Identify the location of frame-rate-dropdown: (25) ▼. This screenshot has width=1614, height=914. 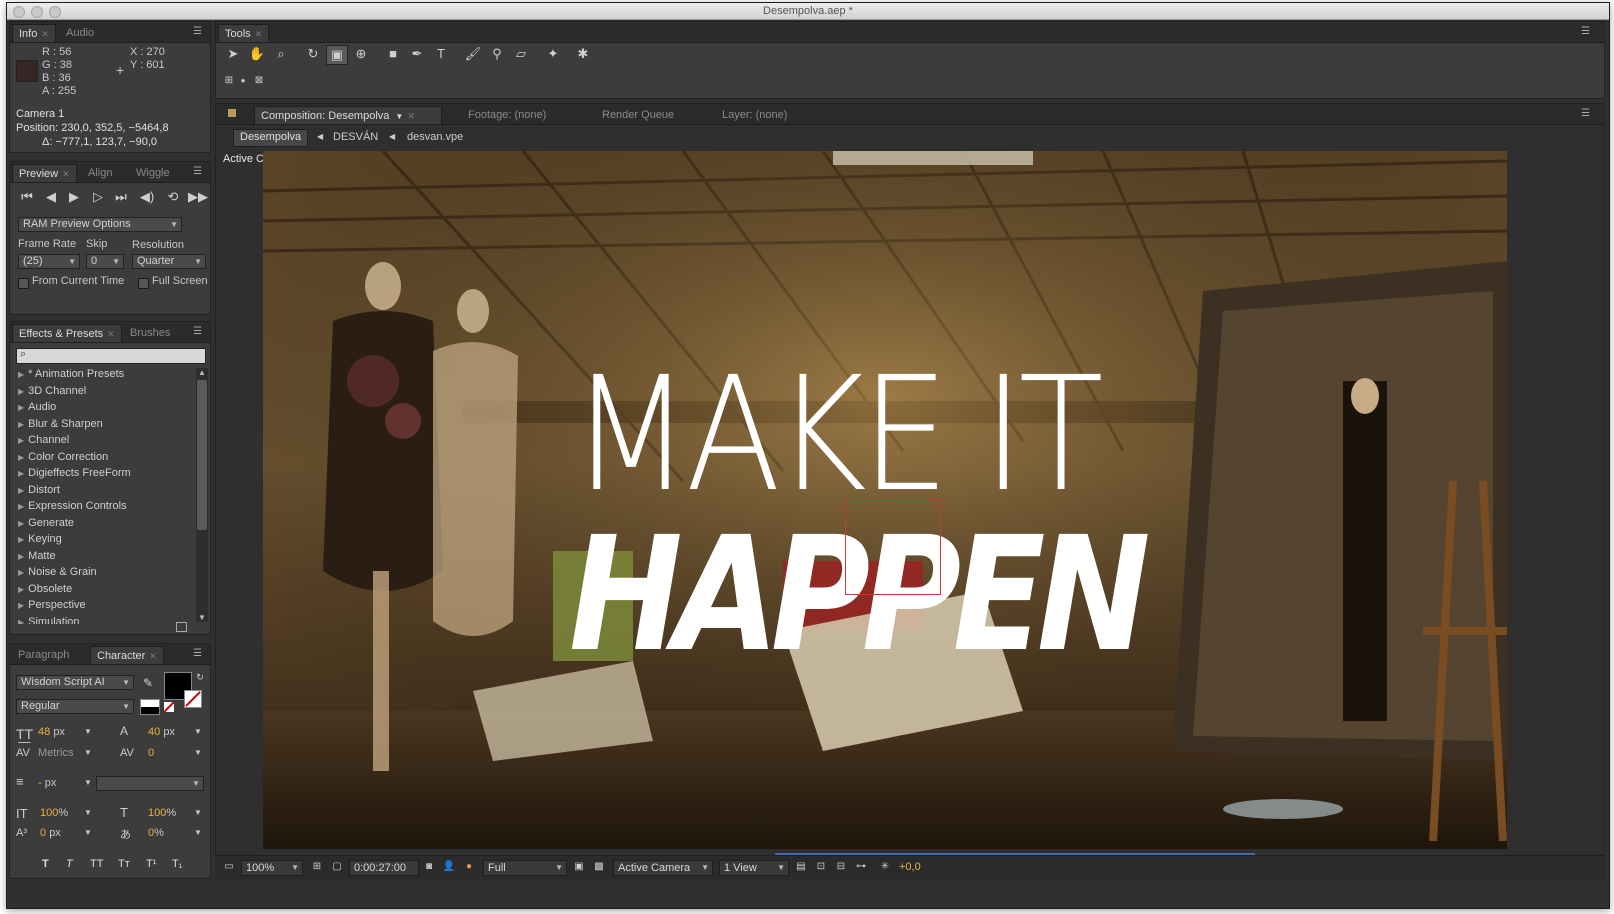
(49, 261).